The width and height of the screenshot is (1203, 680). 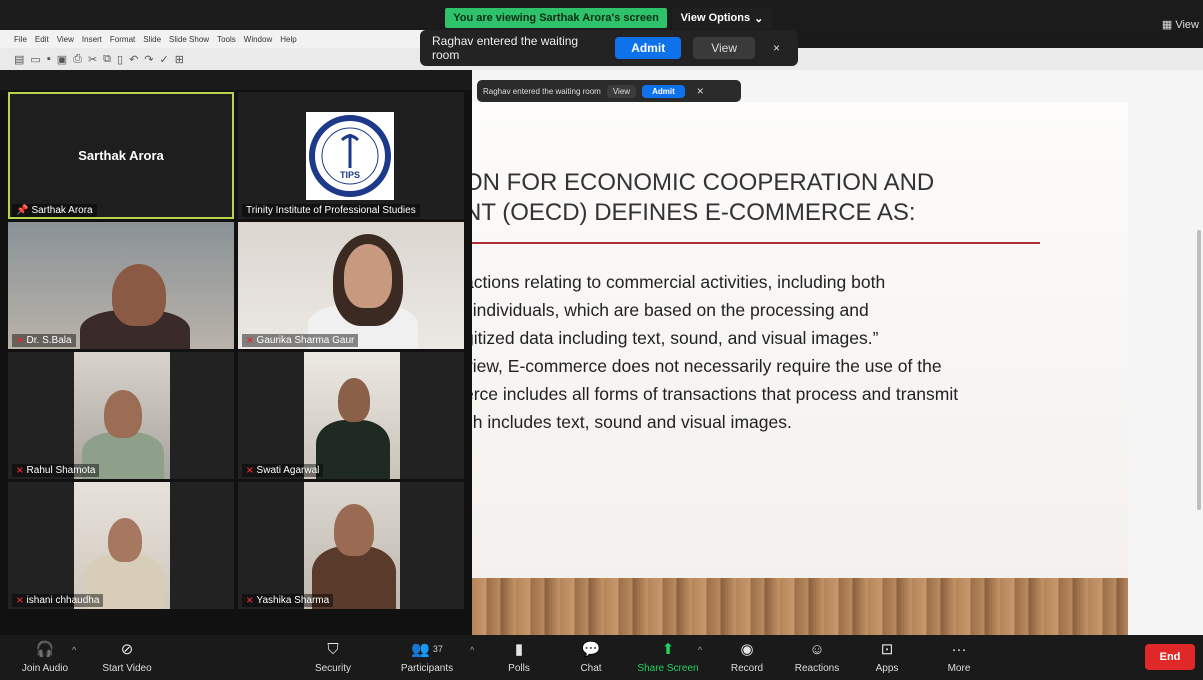 I want to click on menu-window: Window, so click(x=258, y=39).